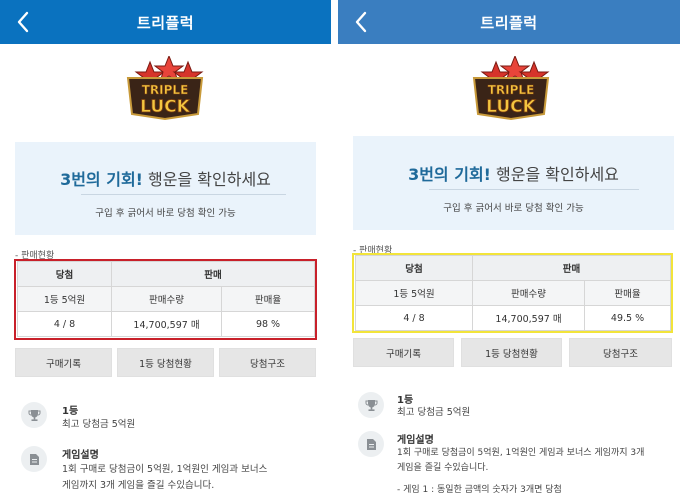  Describe the element at coordinates (268, 324) in the screenshot. I see `sales-rate-cell: 98 %` at that location.